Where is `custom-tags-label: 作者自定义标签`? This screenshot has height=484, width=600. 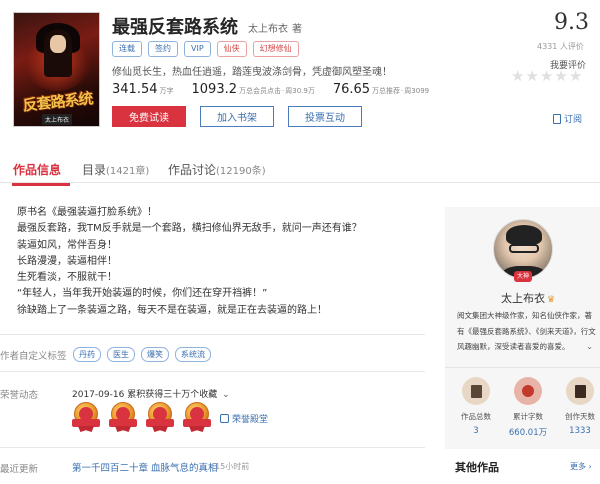 custom-tags-label: 作者自定义标签 is located at coordinates (33, 356).